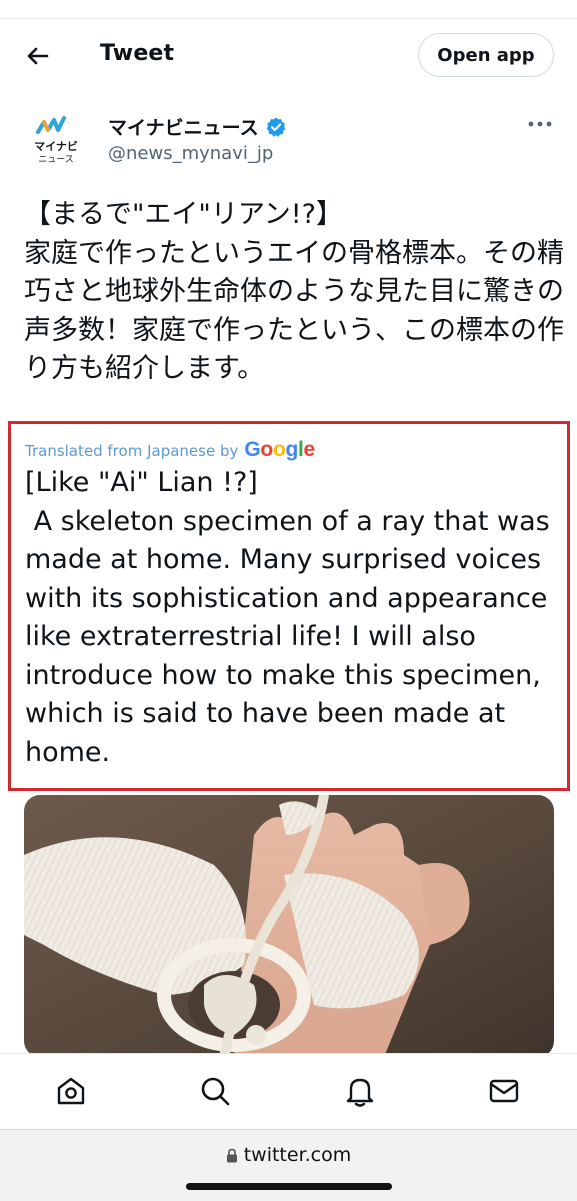  I want to click on search-icon, so click(215, 1091).